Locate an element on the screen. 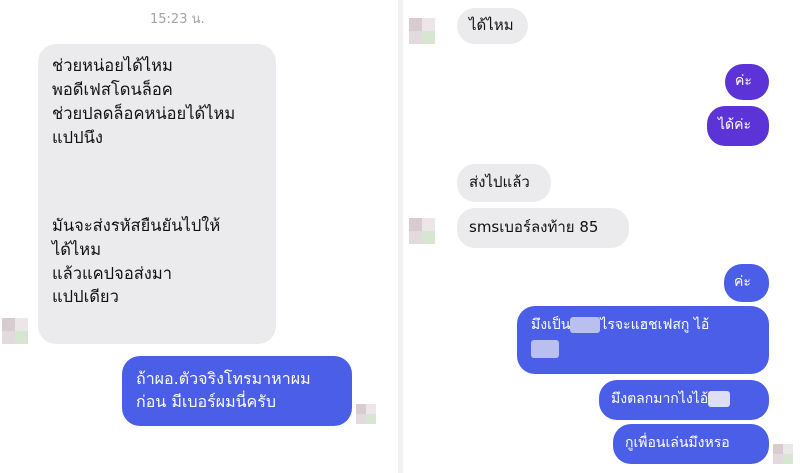 The width and height of the screenshot is (800, 473). message-line: มึงเป็น ไรจะแฮชเฟสกู ไอ้ is located at coordinates (643, 325).